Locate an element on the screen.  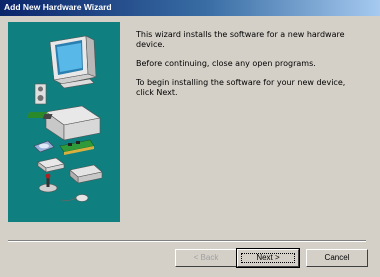
back-button-label: < Back is located at coordinates (206, 257).